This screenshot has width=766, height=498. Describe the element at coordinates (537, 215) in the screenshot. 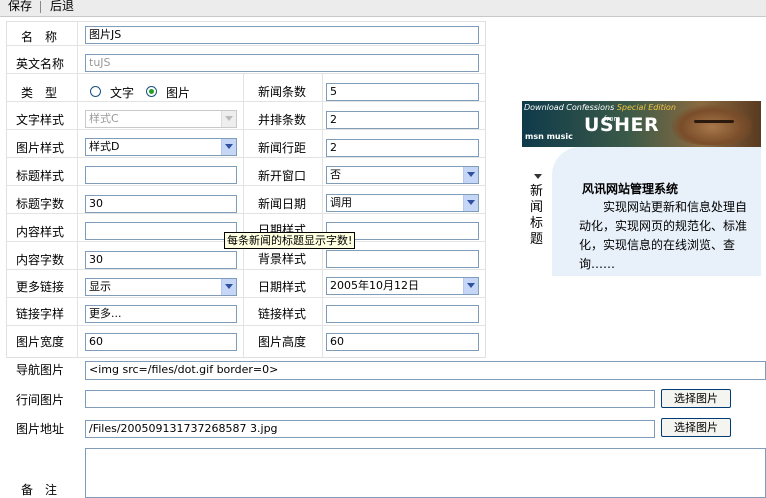

I see `preview-vertical-title: 新闻标题` at that location.